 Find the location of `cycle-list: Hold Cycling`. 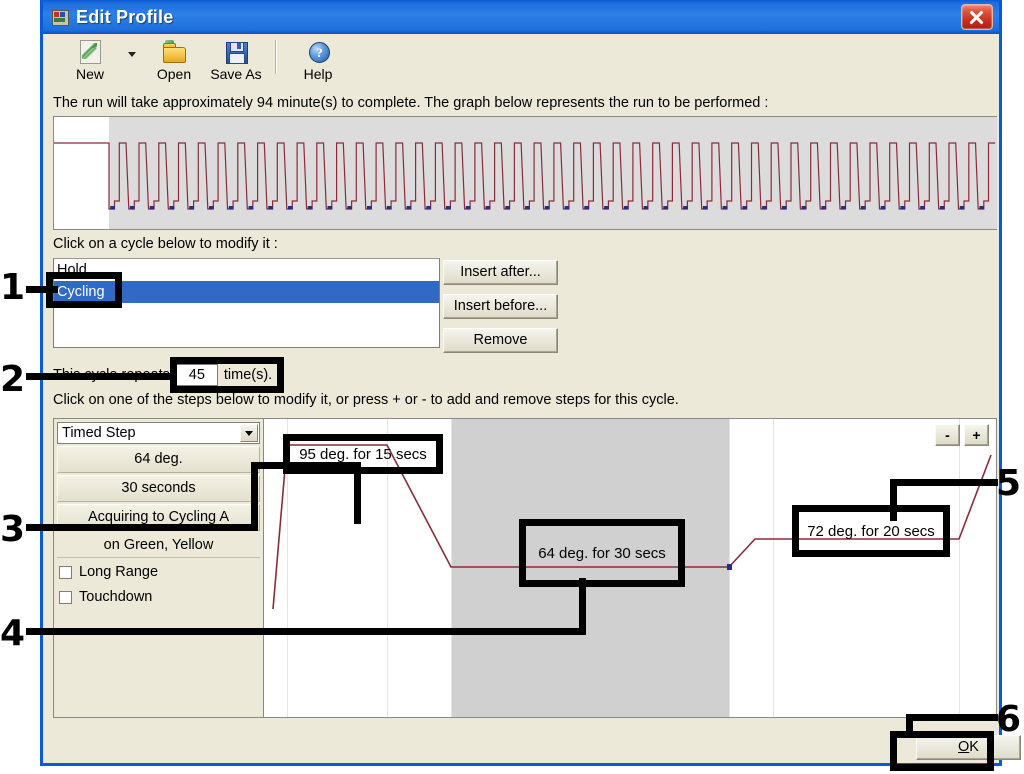

cycle-list: Hold Cycling is located at coordinates (246, 303).